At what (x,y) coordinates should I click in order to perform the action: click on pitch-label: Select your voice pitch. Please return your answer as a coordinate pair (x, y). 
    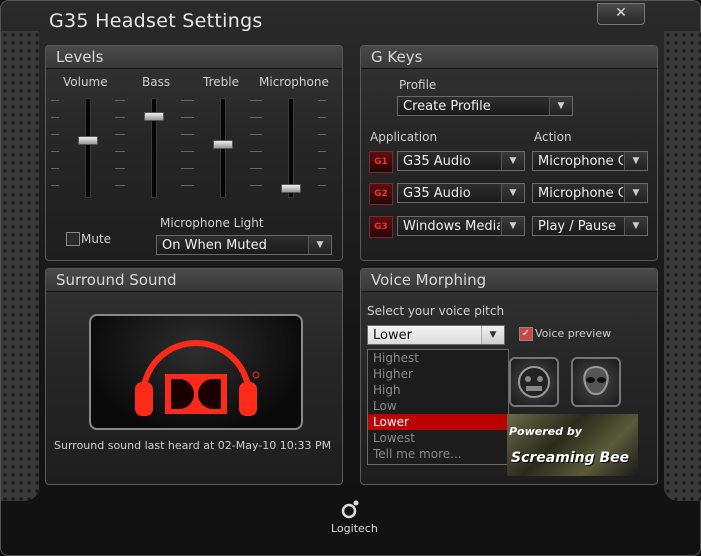
    Looking at the image, I should click on (436, 311).